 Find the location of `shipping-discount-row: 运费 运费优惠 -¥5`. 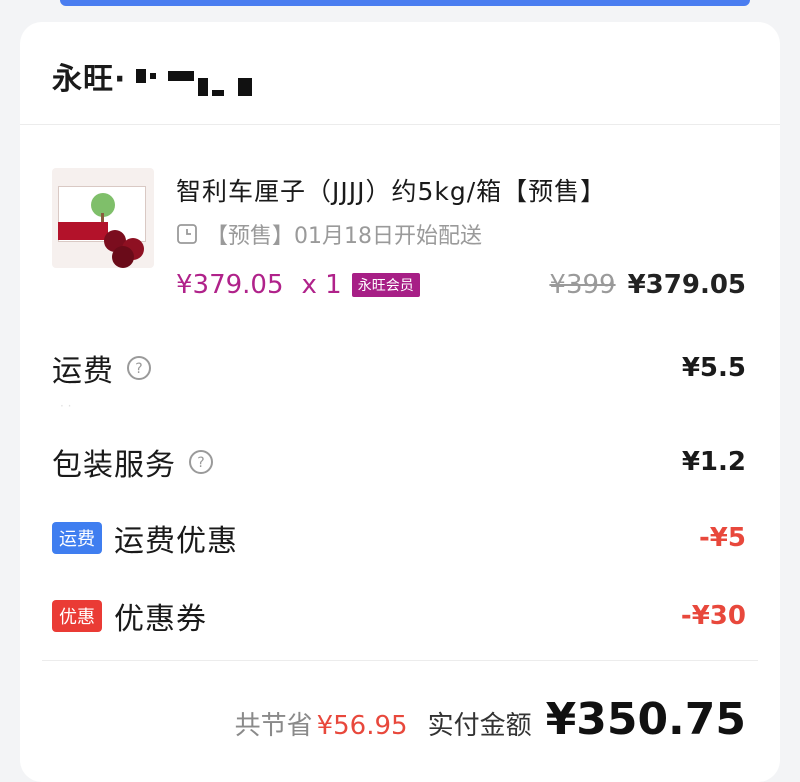

shipping-discount-row: 运费 运费优惠 -¥5 is located at coordinates (399, 538).